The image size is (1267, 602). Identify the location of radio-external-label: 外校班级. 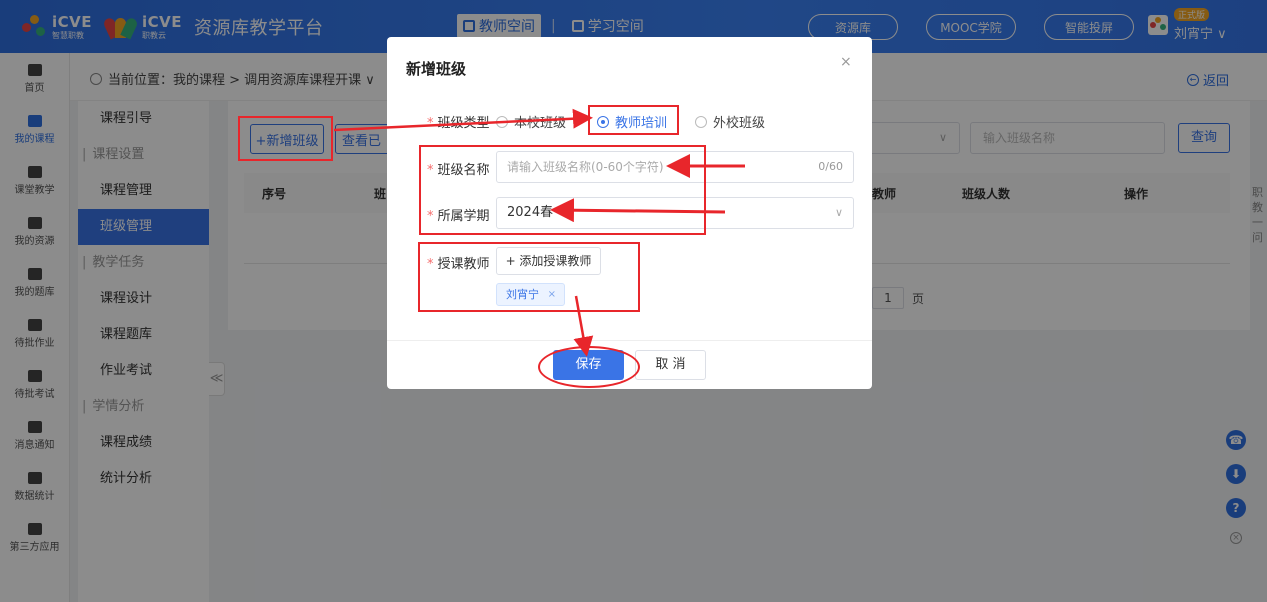
(739, 123).